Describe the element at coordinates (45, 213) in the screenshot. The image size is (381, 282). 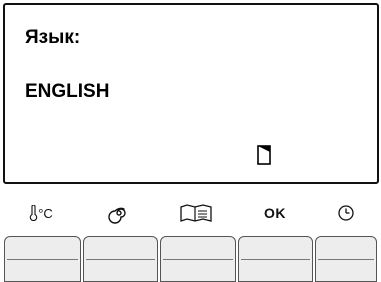
I see `celsius-label: °C` at that location.